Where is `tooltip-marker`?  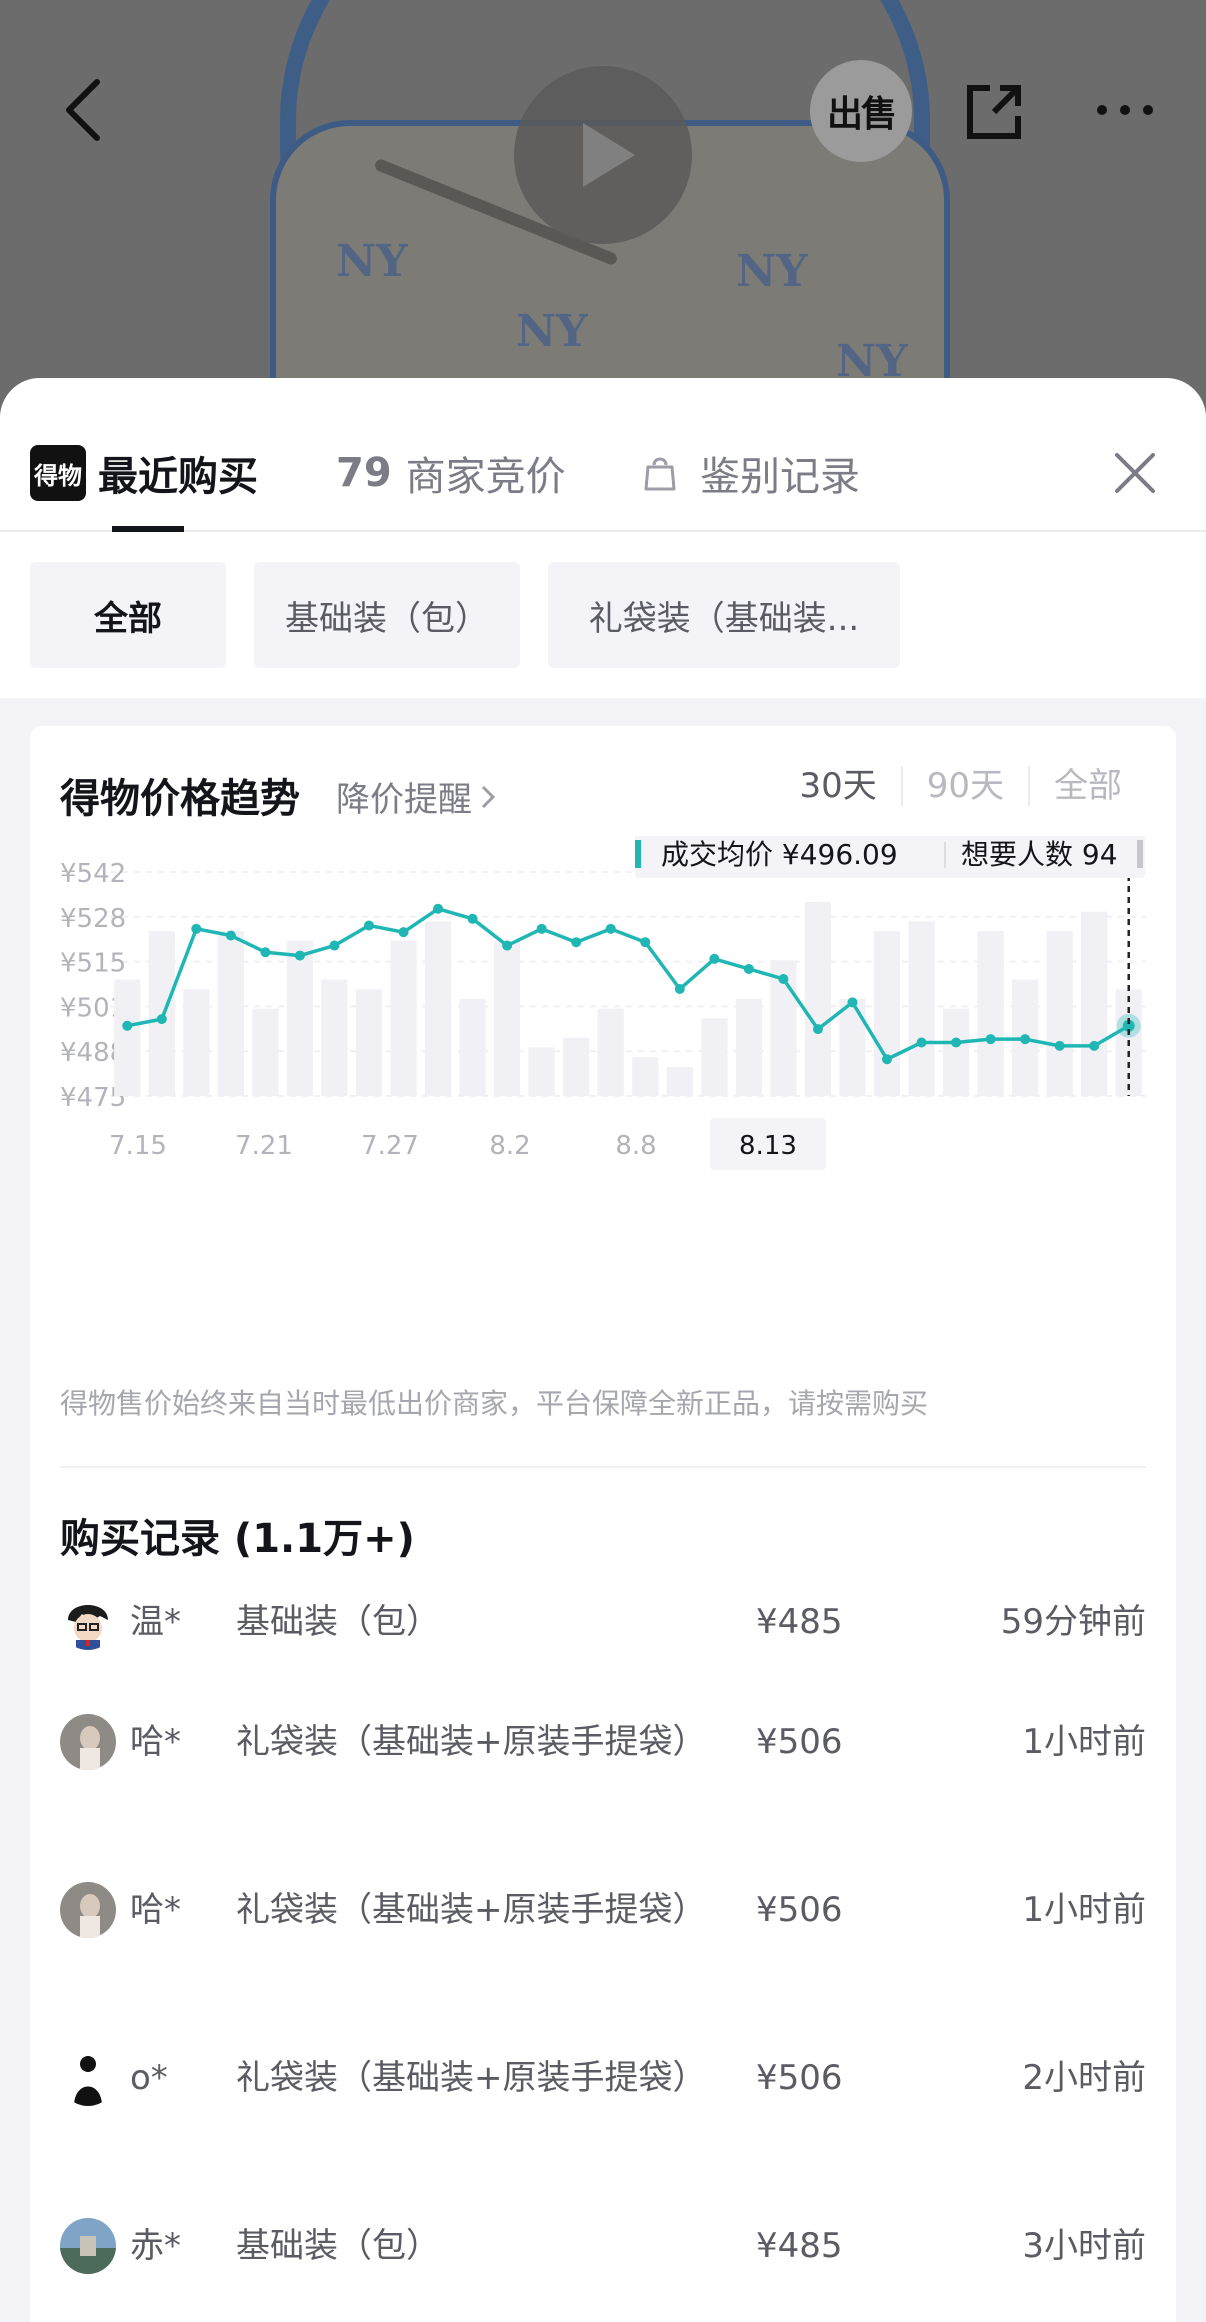 tooltip-marker is located at coordinates (638, 854).